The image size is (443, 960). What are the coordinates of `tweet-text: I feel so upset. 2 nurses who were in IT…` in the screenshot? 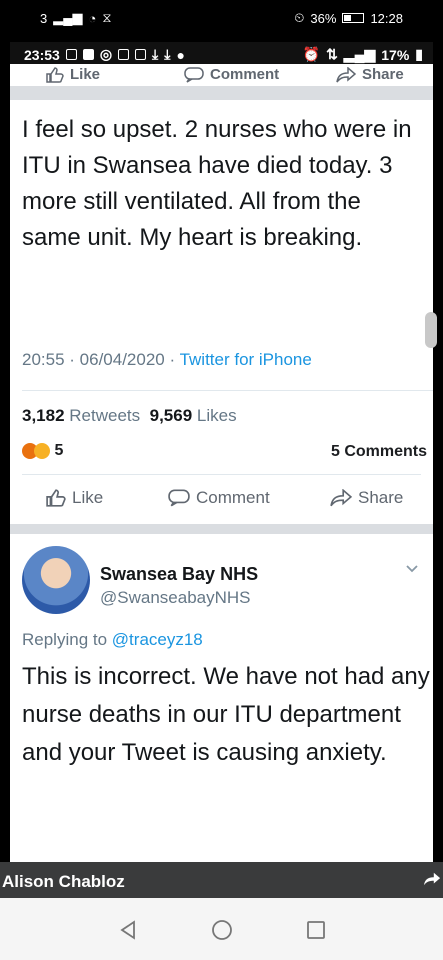 It's located at (217, 183).